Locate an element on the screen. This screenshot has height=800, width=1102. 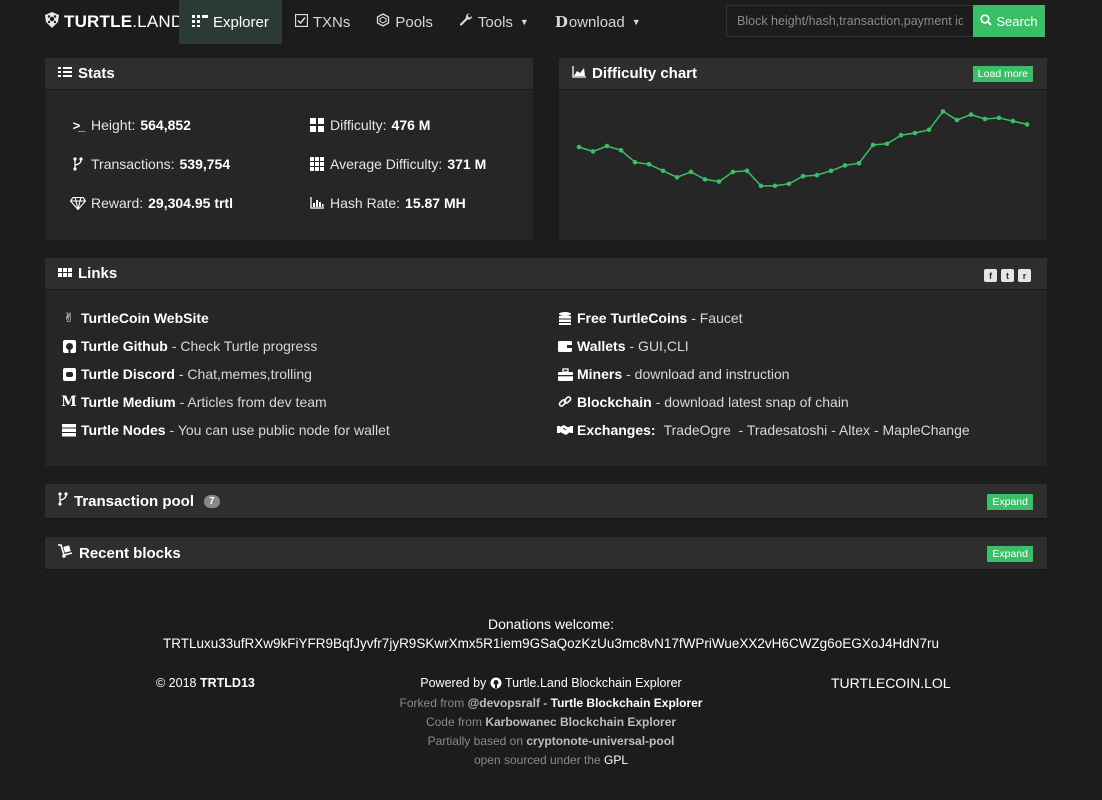
link-desc: - You can use public node for wallet is located at coordinates (279, 430).